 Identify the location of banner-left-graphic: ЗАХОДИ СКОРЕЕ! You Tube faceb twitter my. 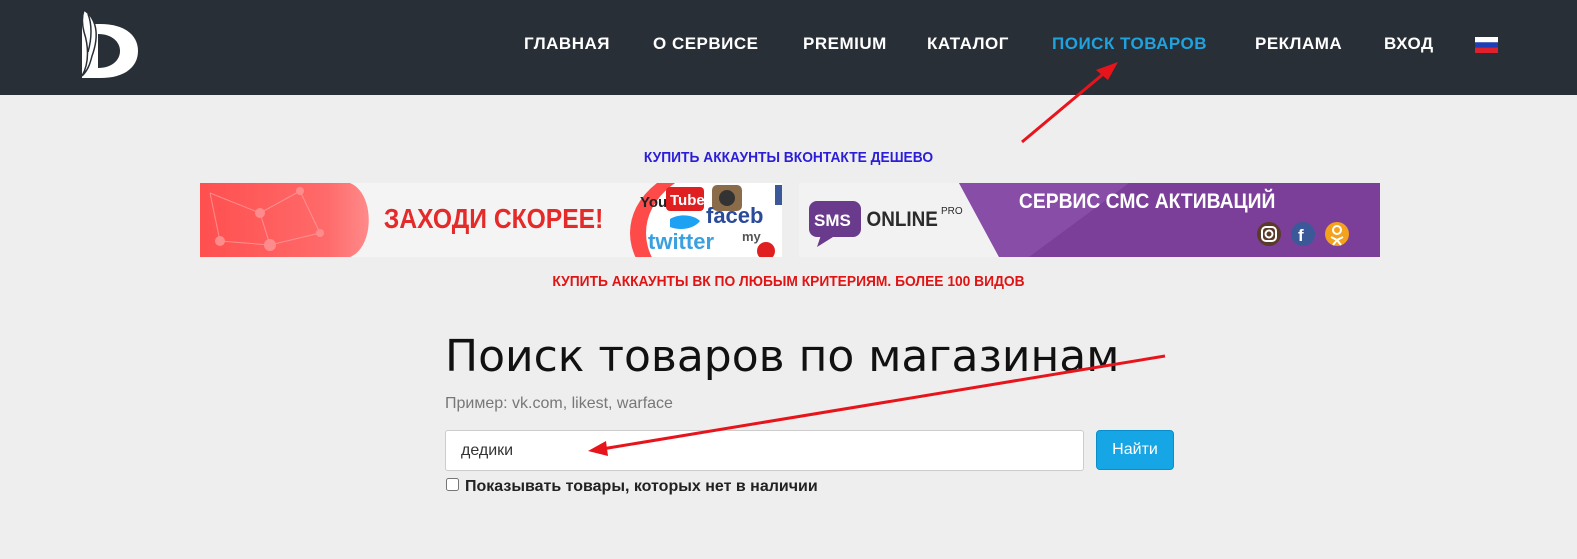
(491, 220).